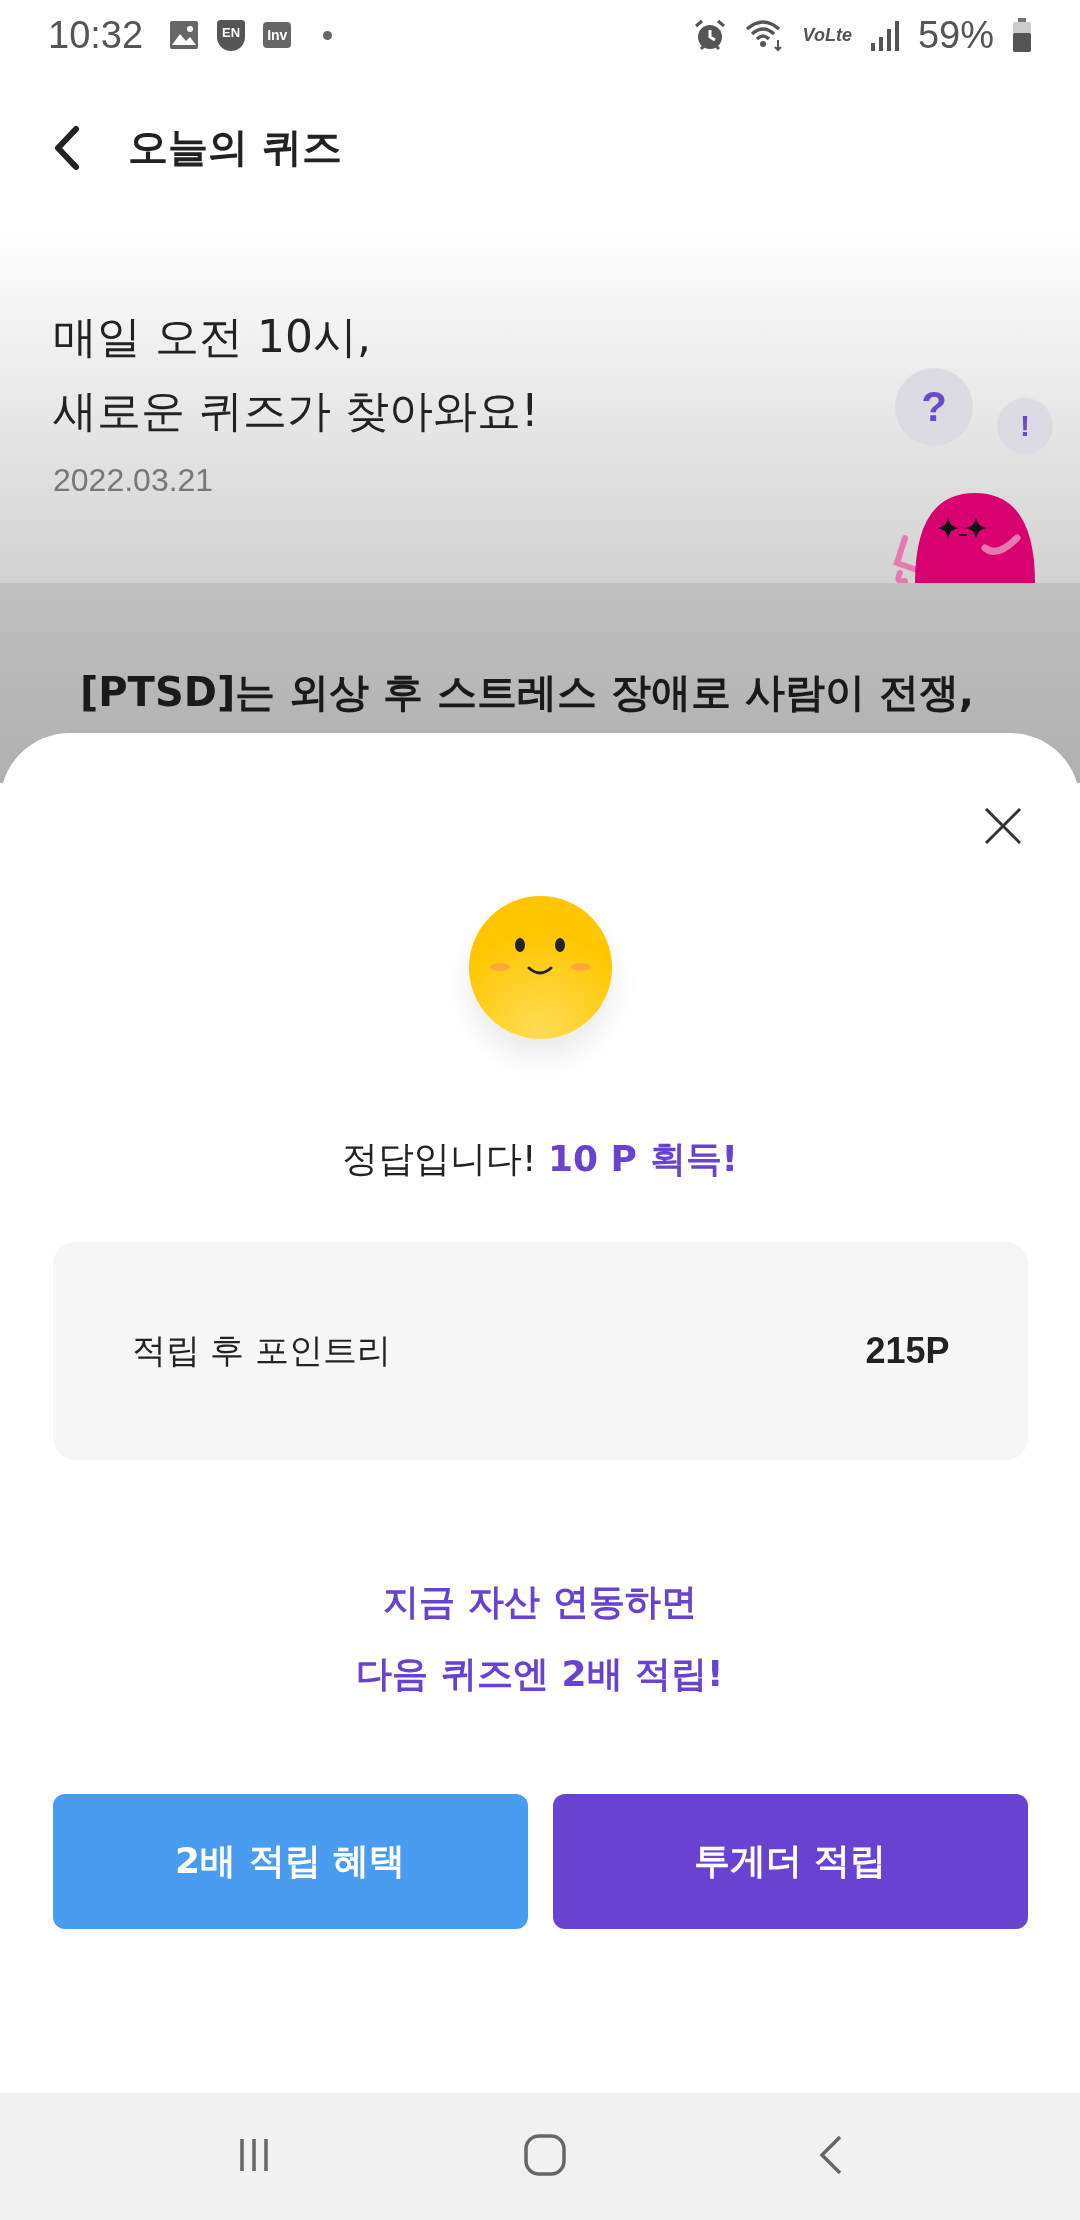 This screenshot has width=1080, height=2220. What do you see at coordinates (540, 967) in the screenshot?
I see `smiley-icon` at bounding box center [540, 967].